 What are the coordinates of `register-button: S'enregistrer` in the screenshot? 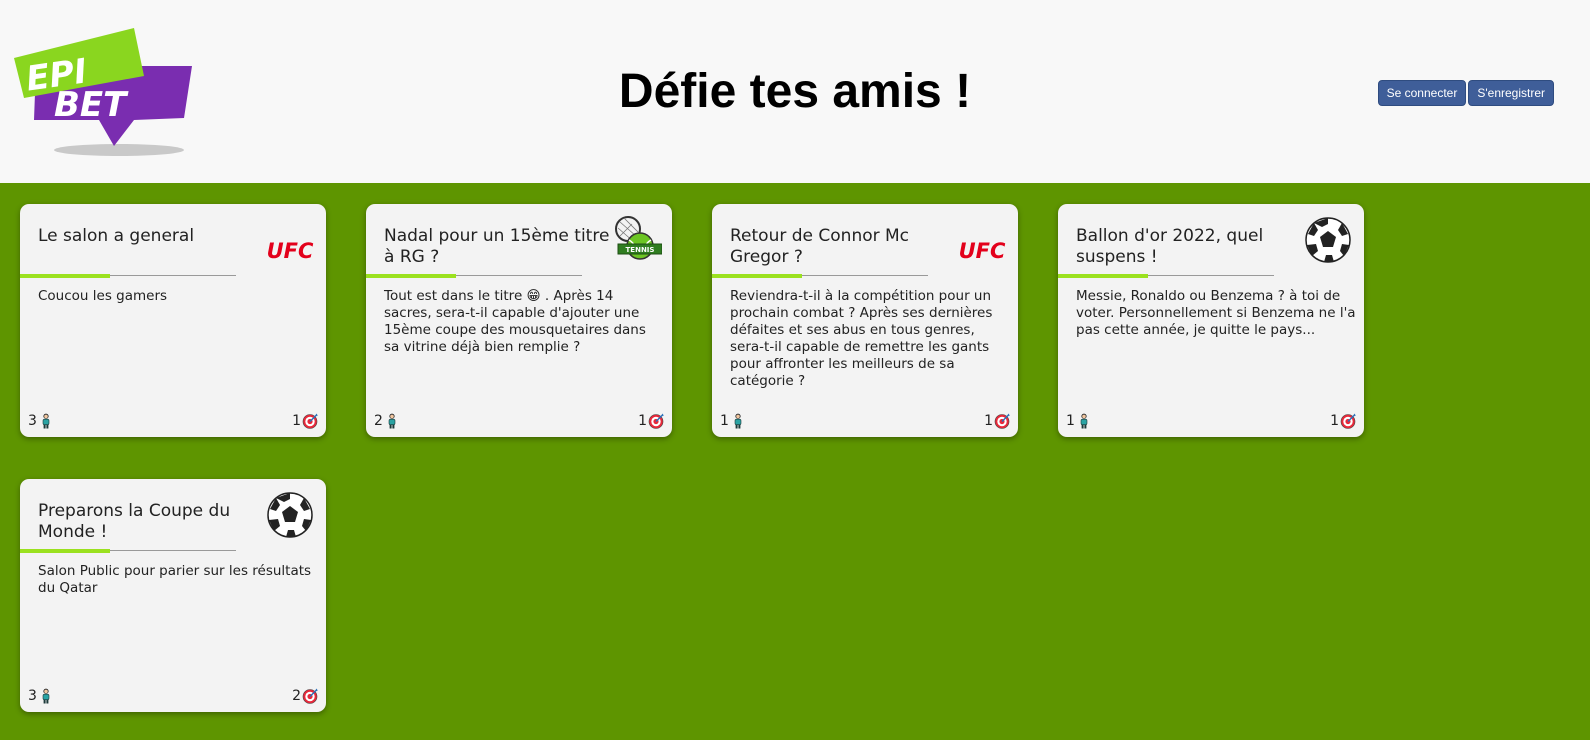 It's located at (1511, 93).